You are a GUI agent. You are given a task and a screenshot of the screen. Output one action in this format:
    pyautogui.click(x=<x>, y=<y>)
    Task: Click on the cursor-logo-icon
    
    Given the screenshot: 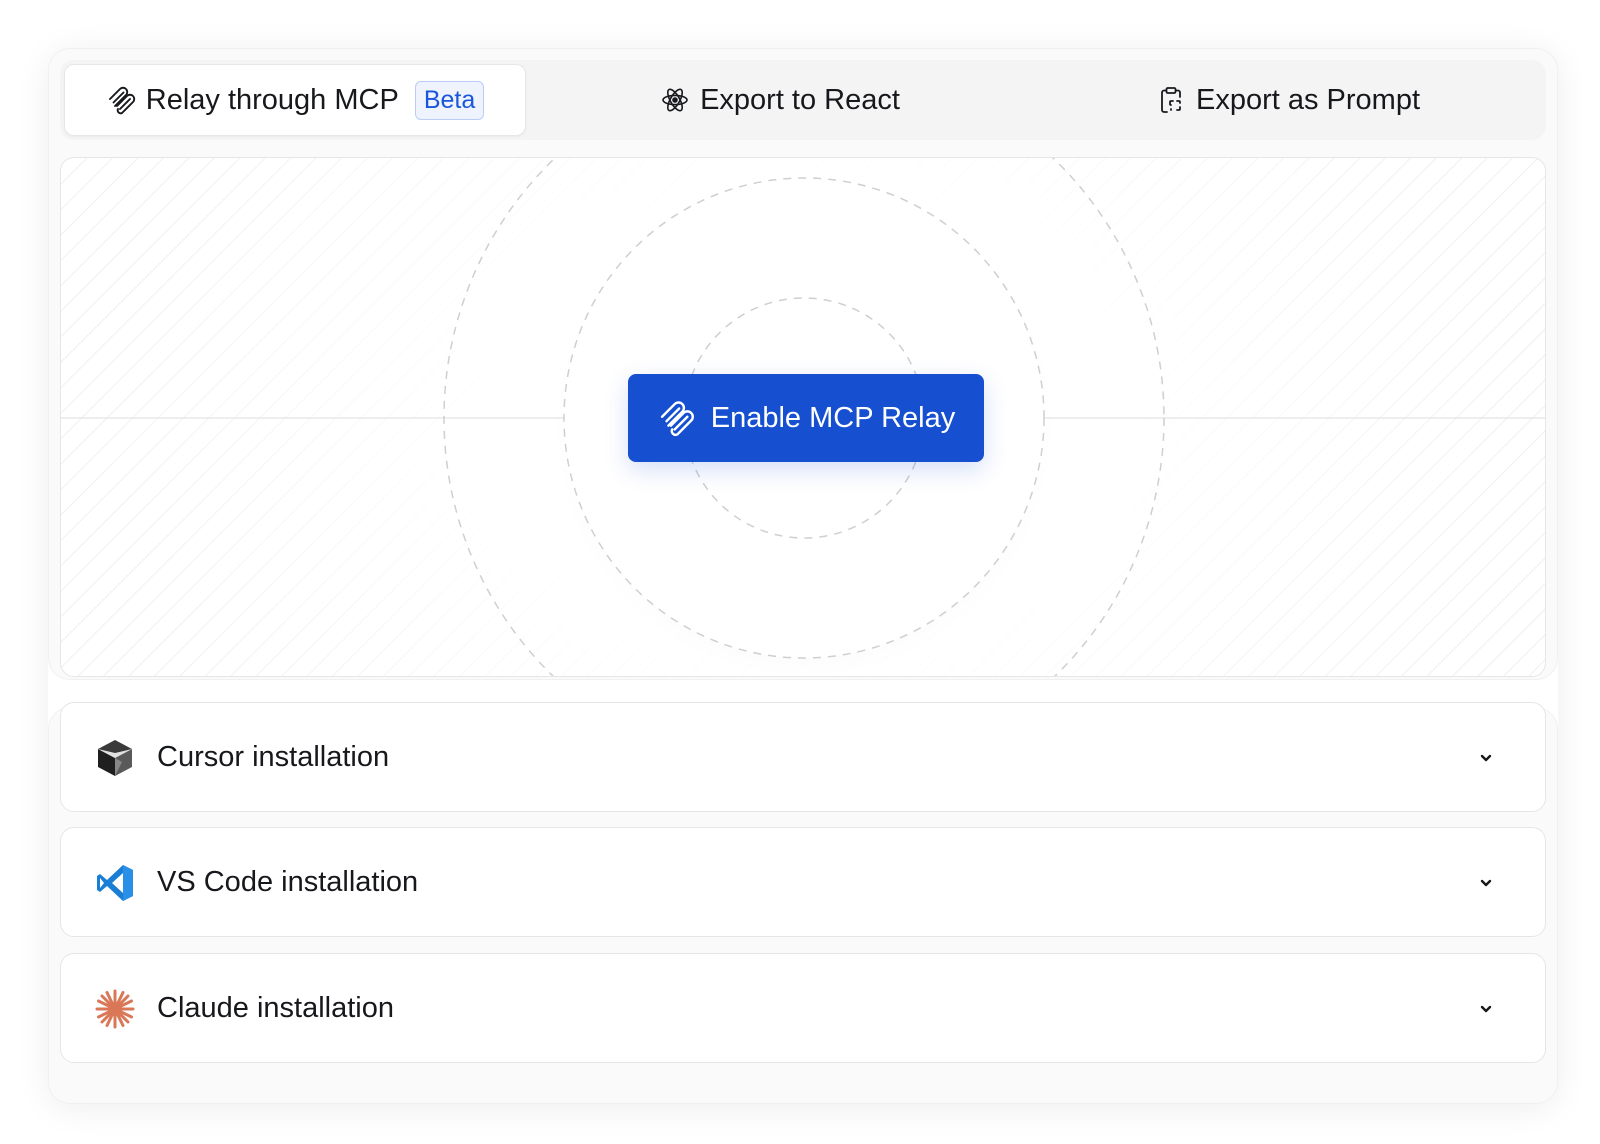 What is the action you would take?
    pyautogui.click(x=115, y=758)
    